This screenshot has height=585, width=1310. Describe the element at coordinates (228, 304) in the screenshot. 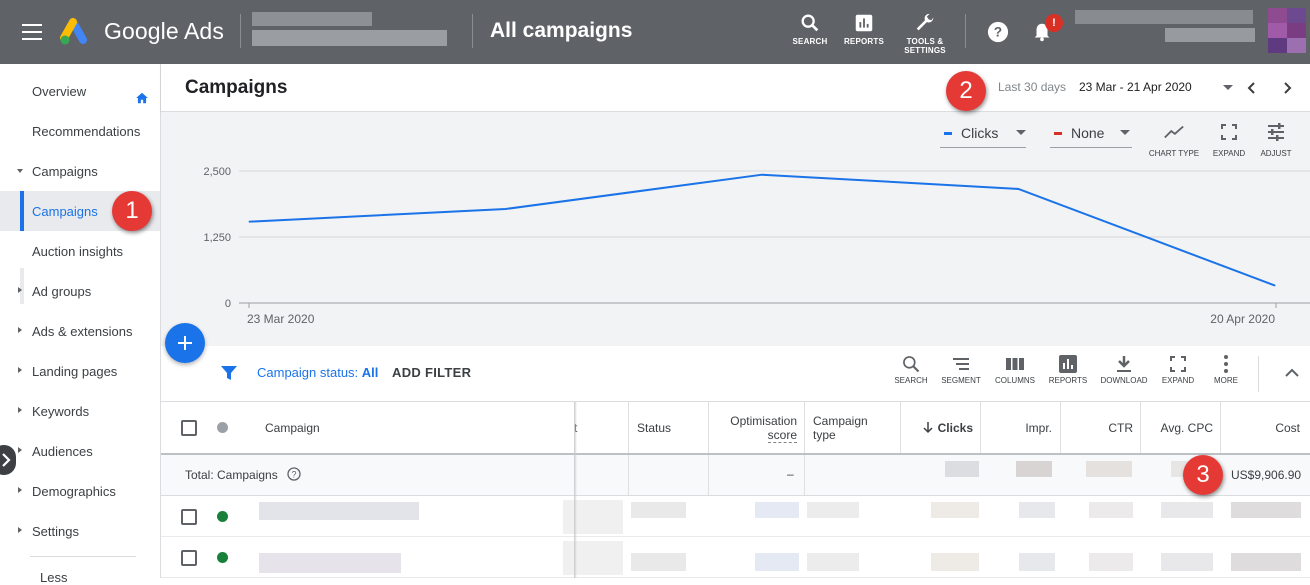

I see `y-tick-label: 0` at that location.